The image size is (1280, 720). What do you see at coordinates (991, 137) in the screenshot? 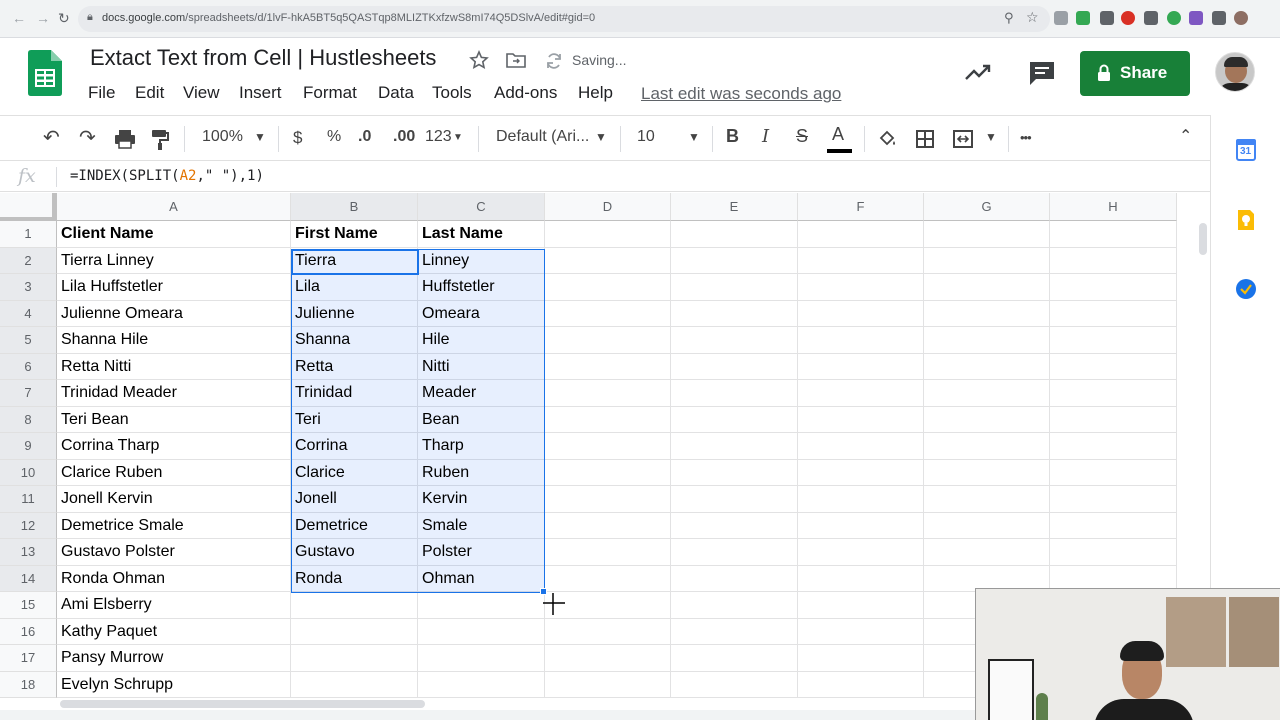
I see `merge-dropdown-icon: ▼` at bounding box center [991, 137].